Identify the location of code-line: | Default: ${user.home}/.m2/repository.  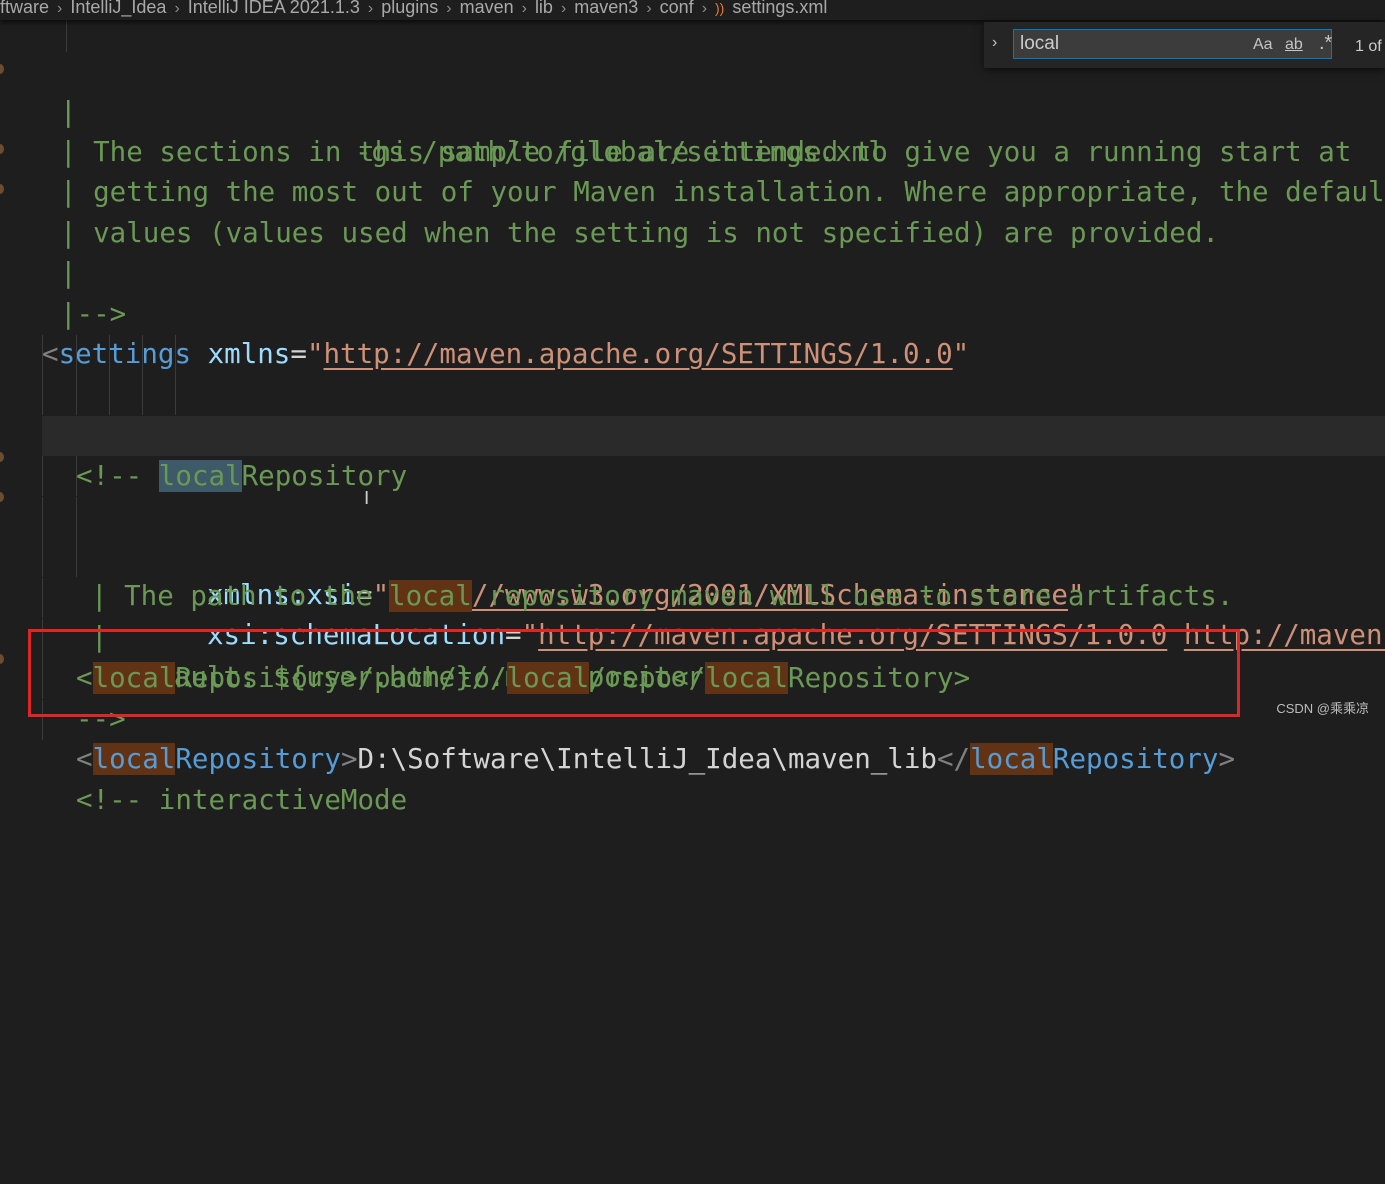
(692, 615).